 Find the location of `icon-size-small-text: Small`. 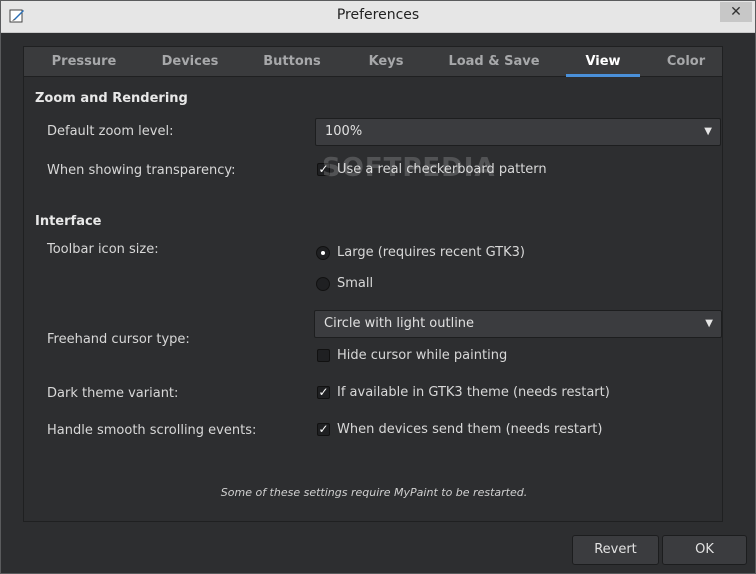

icon-size-small-text: Small is located at coordinates (355, 283).